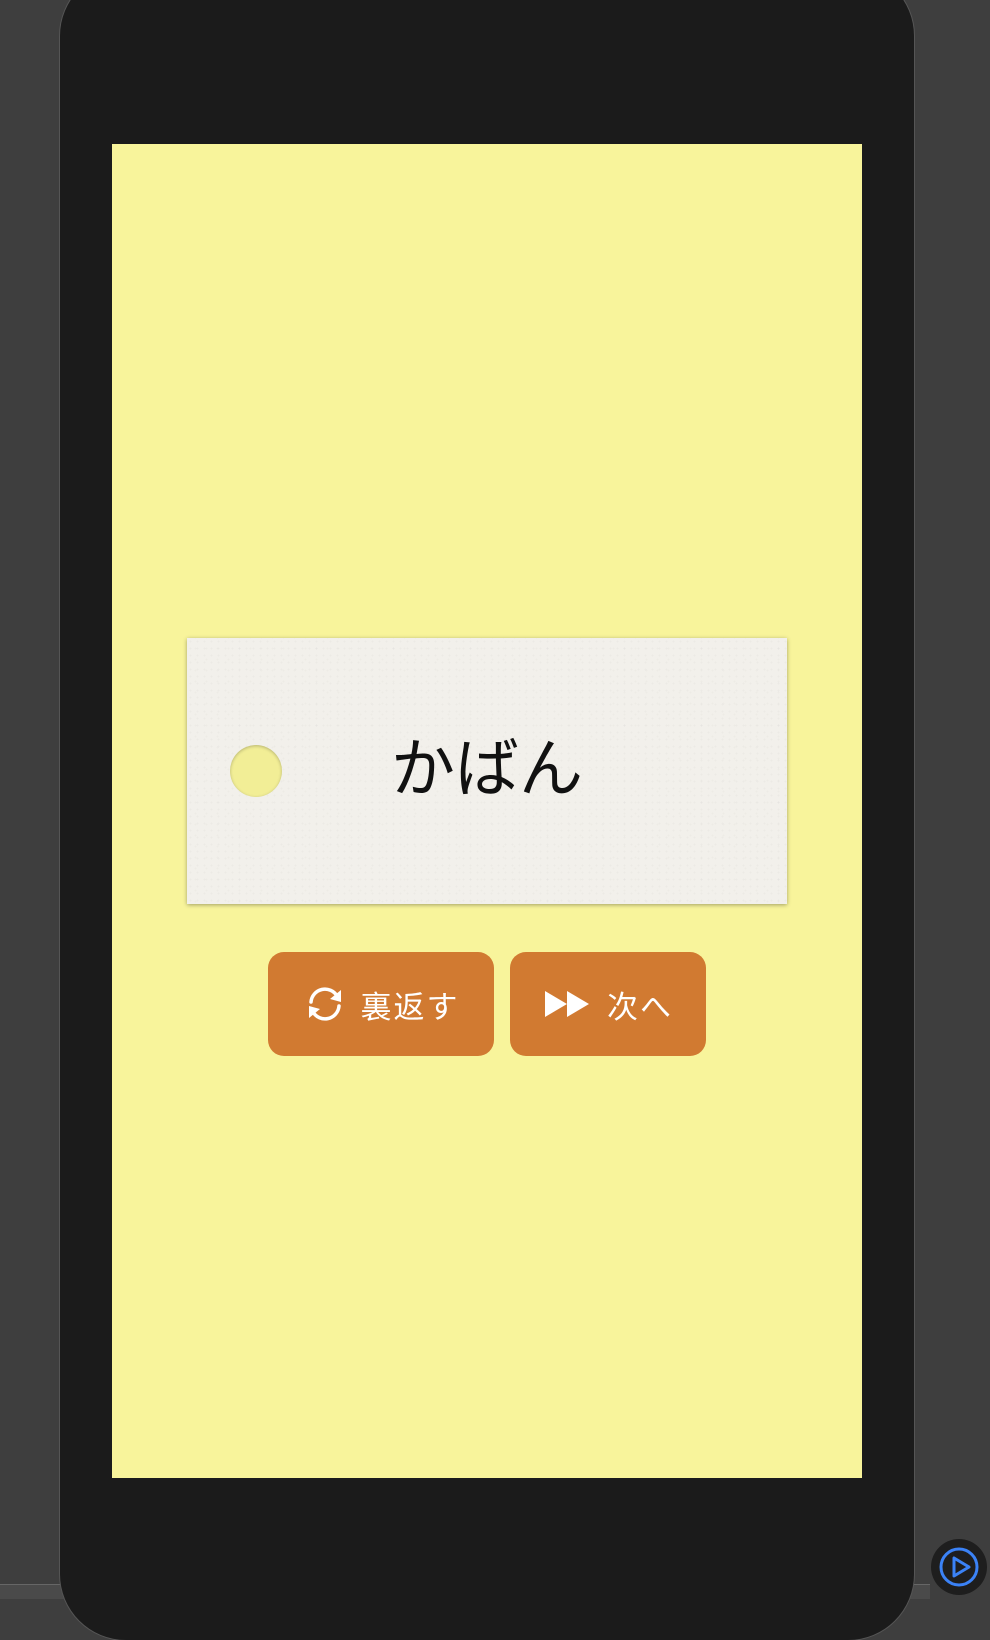 The image size is (990, 1640). I want to click on next-button-label: 次へ, so click(640, 1007).